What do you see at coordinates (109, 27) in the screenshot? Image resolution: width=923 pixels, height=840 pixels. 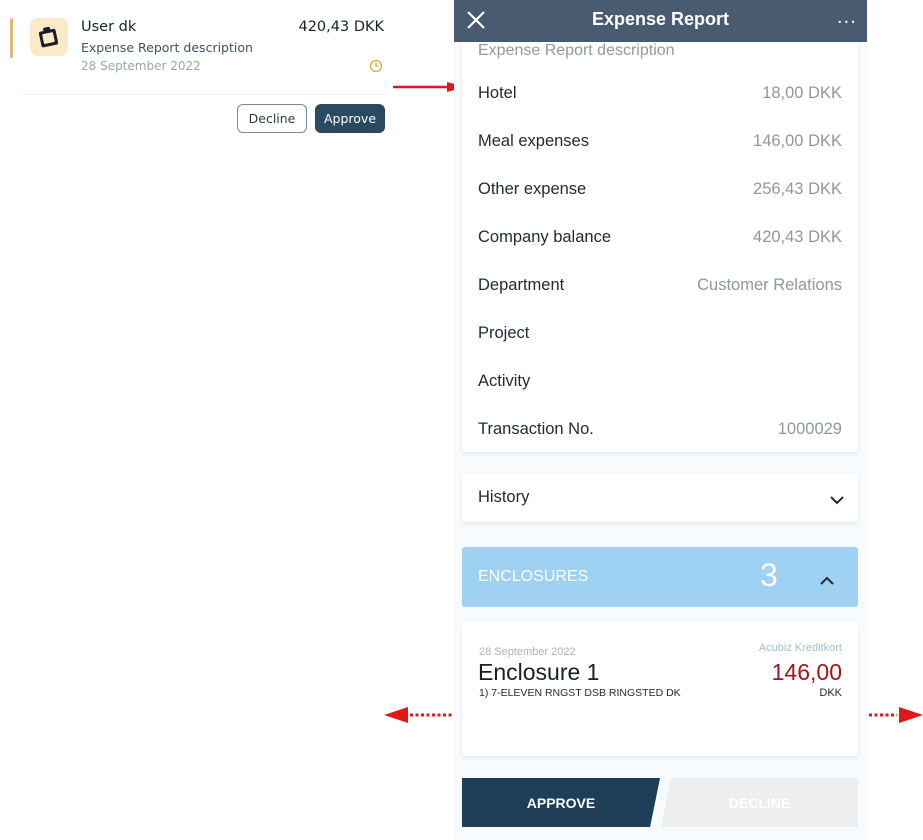 I see `user-name: User dk` at bounding box center [109, 27].